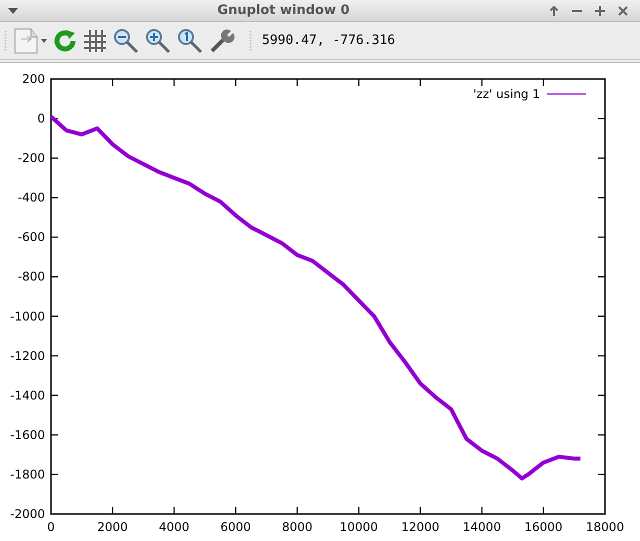  What do you see at coordinates (33, 79) in the screenshot?
I see `y-tick-label: 200` at bounding box center [33, 79].